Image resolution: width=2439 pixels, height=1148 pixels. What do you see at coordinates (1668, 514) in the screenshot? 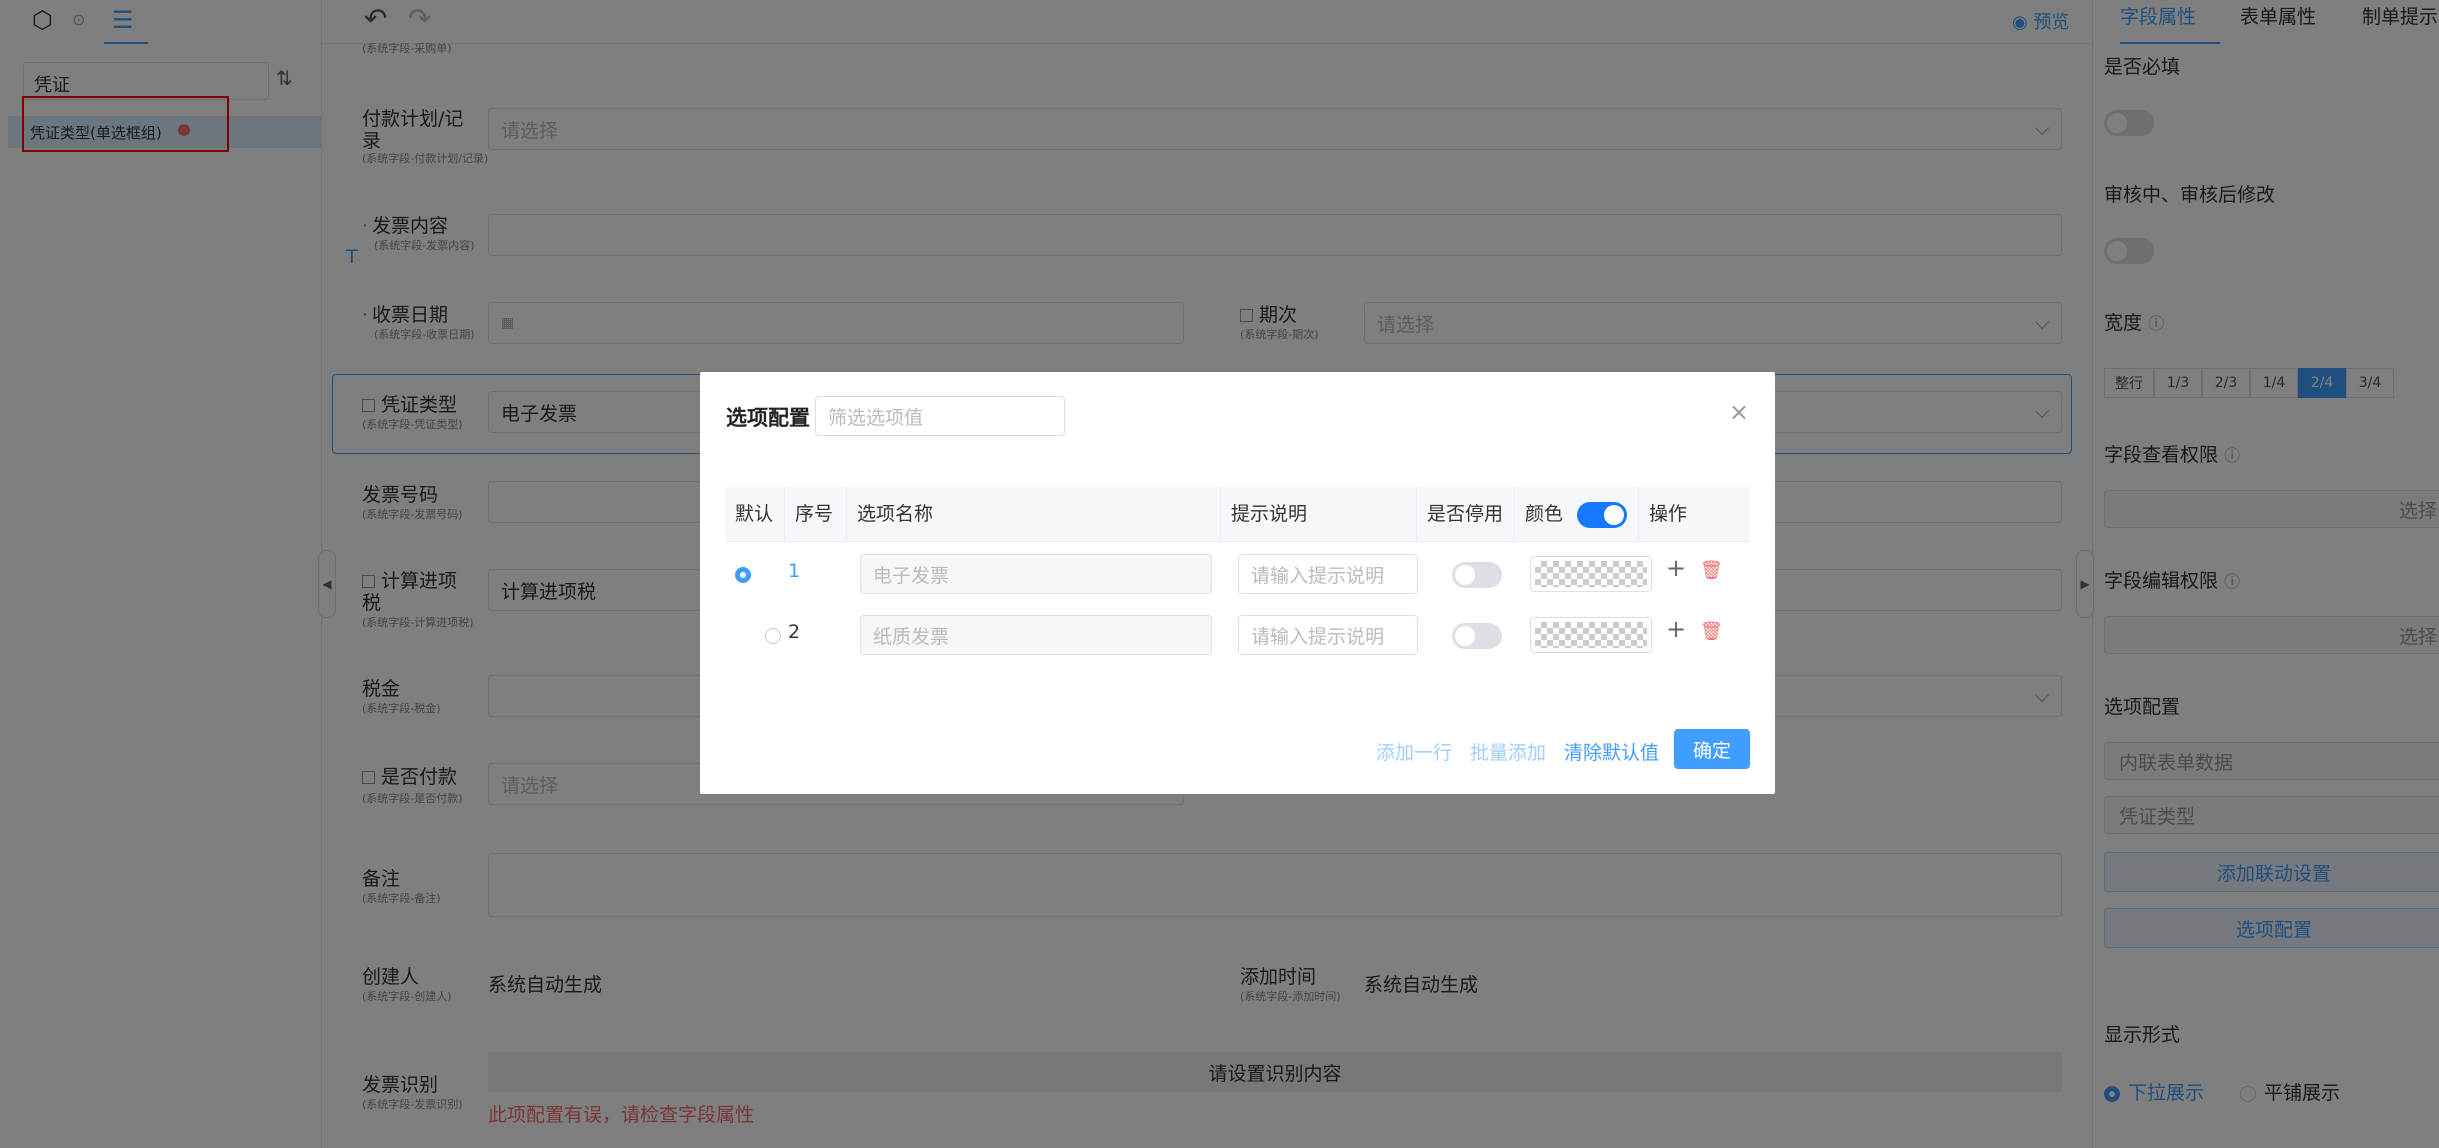
I see `header-action: 操作` at bounding box center [1668, 514].